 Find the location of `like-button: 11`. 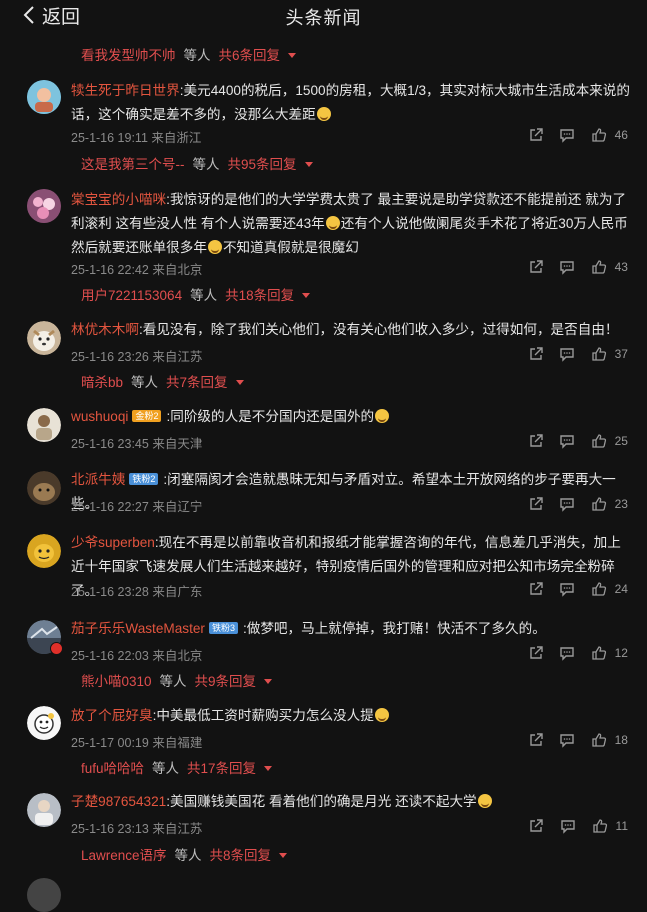

like-button: 11 is located at coordinates (610, 826).